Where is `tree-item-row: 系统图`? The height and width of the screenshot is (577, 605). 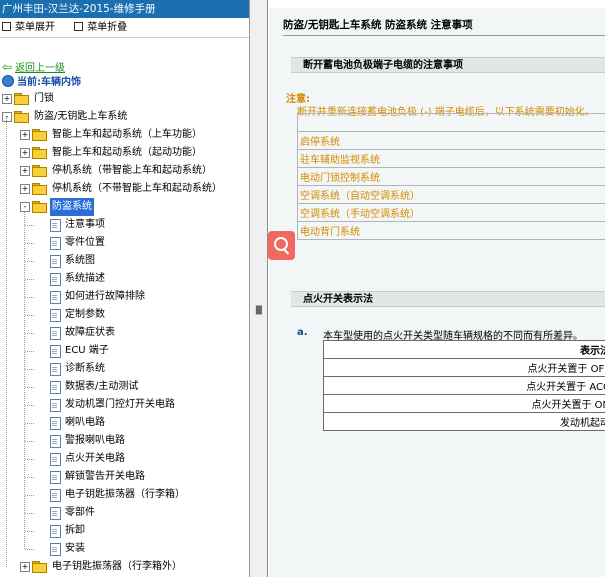
tree-item-row: 系统图 is located at coordinates (124, 261).